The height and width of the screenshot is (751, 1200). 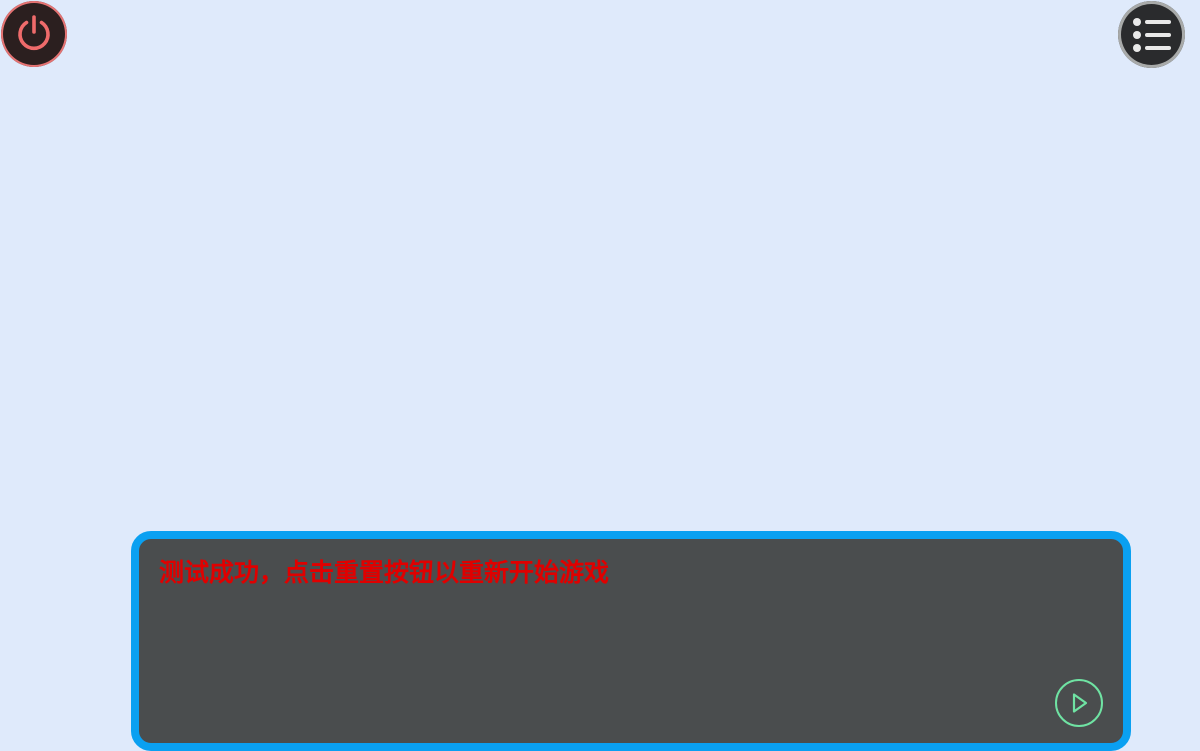 I want to click on power-icon, so click(x=34, y=34).